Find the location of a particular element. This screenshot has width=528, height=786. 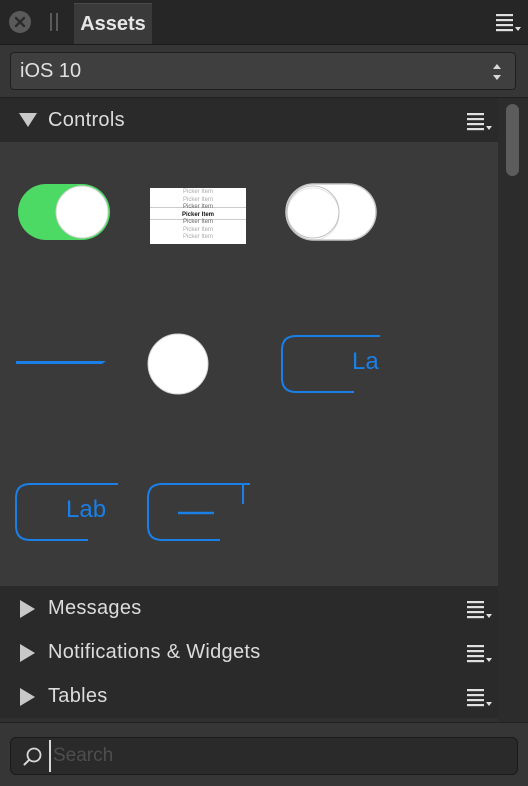

panel-tab-bar: Assets is located at coordinates (264, 22).